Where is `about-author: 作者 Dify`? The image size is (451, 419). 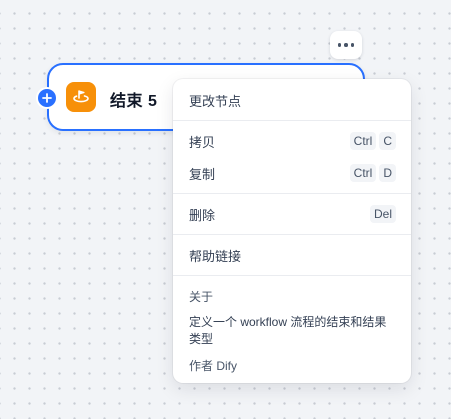
about-author: 作者 Dify is located at coordinates (213, 366).